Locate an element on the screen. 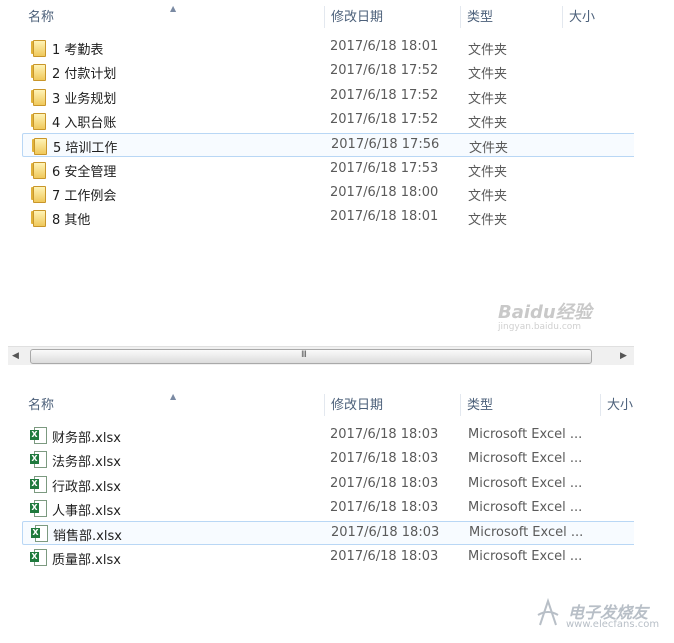  list-item: 2 付款计划 2017/6/18 17:52 文件夹 is located at coordinates (327, 71).